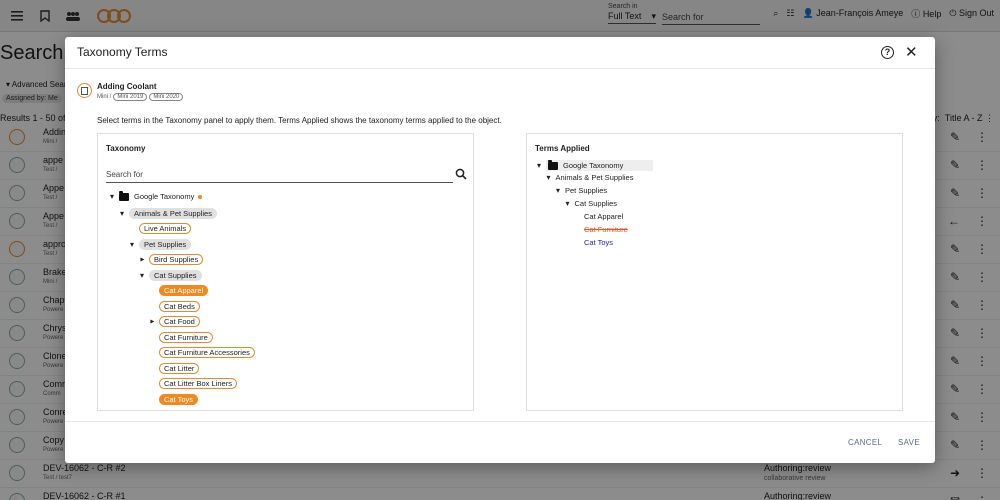 This screenshot has height=500, width=1000. I want to click on taxonomy-node: Live Animals, so click(160, 228).